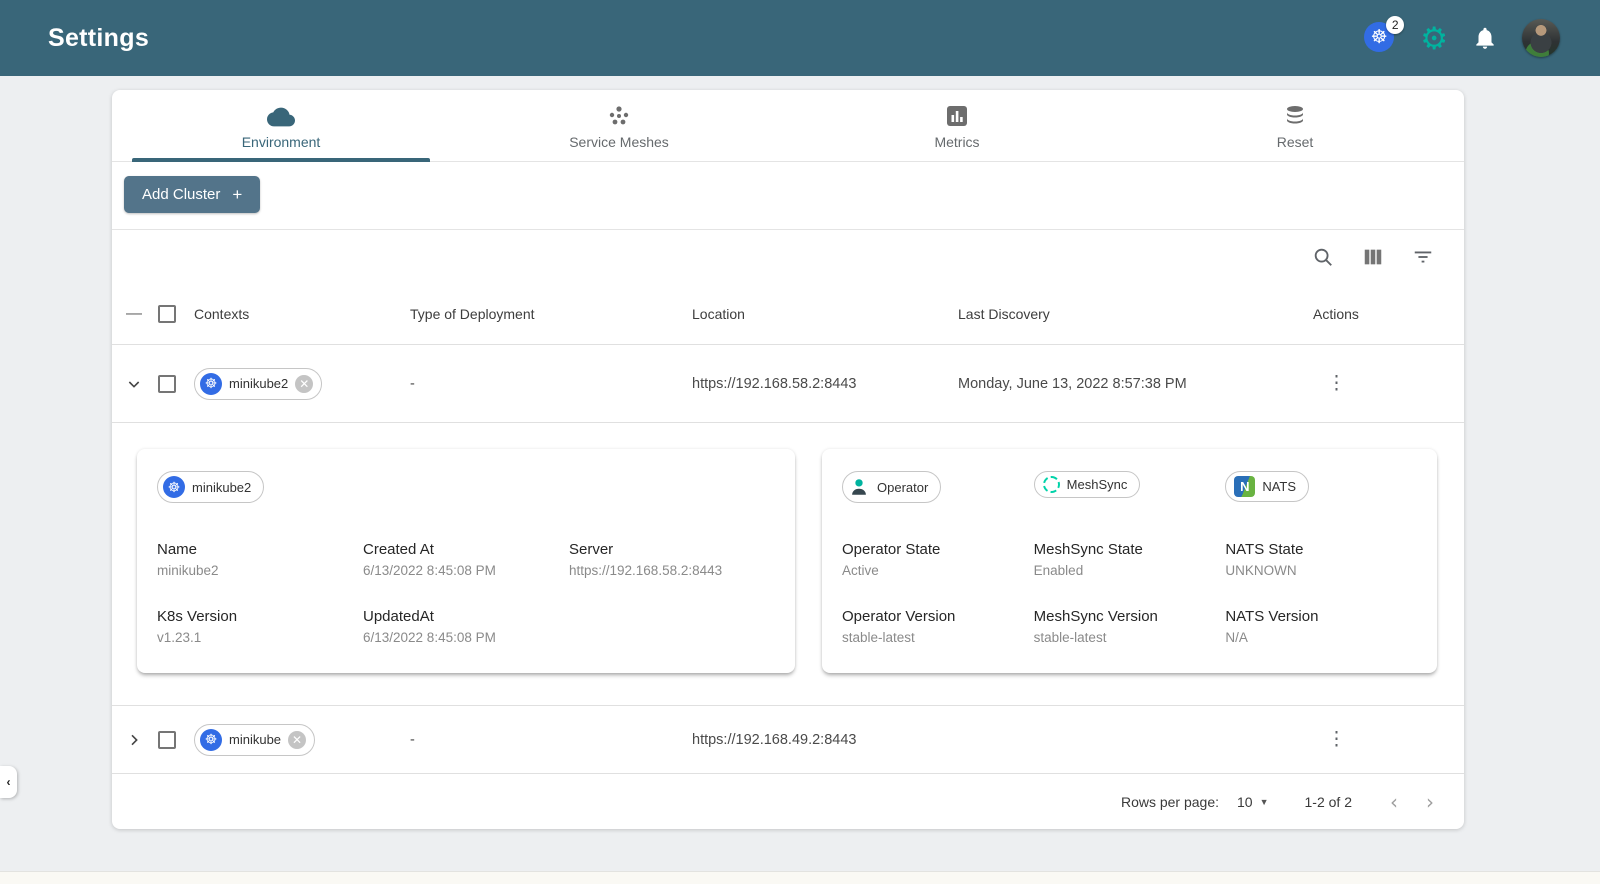  What do you see at coordinates (1267, 486) in the screenshot?
I see `nats-chip: N NATS` at bounding box center [1267, 486].